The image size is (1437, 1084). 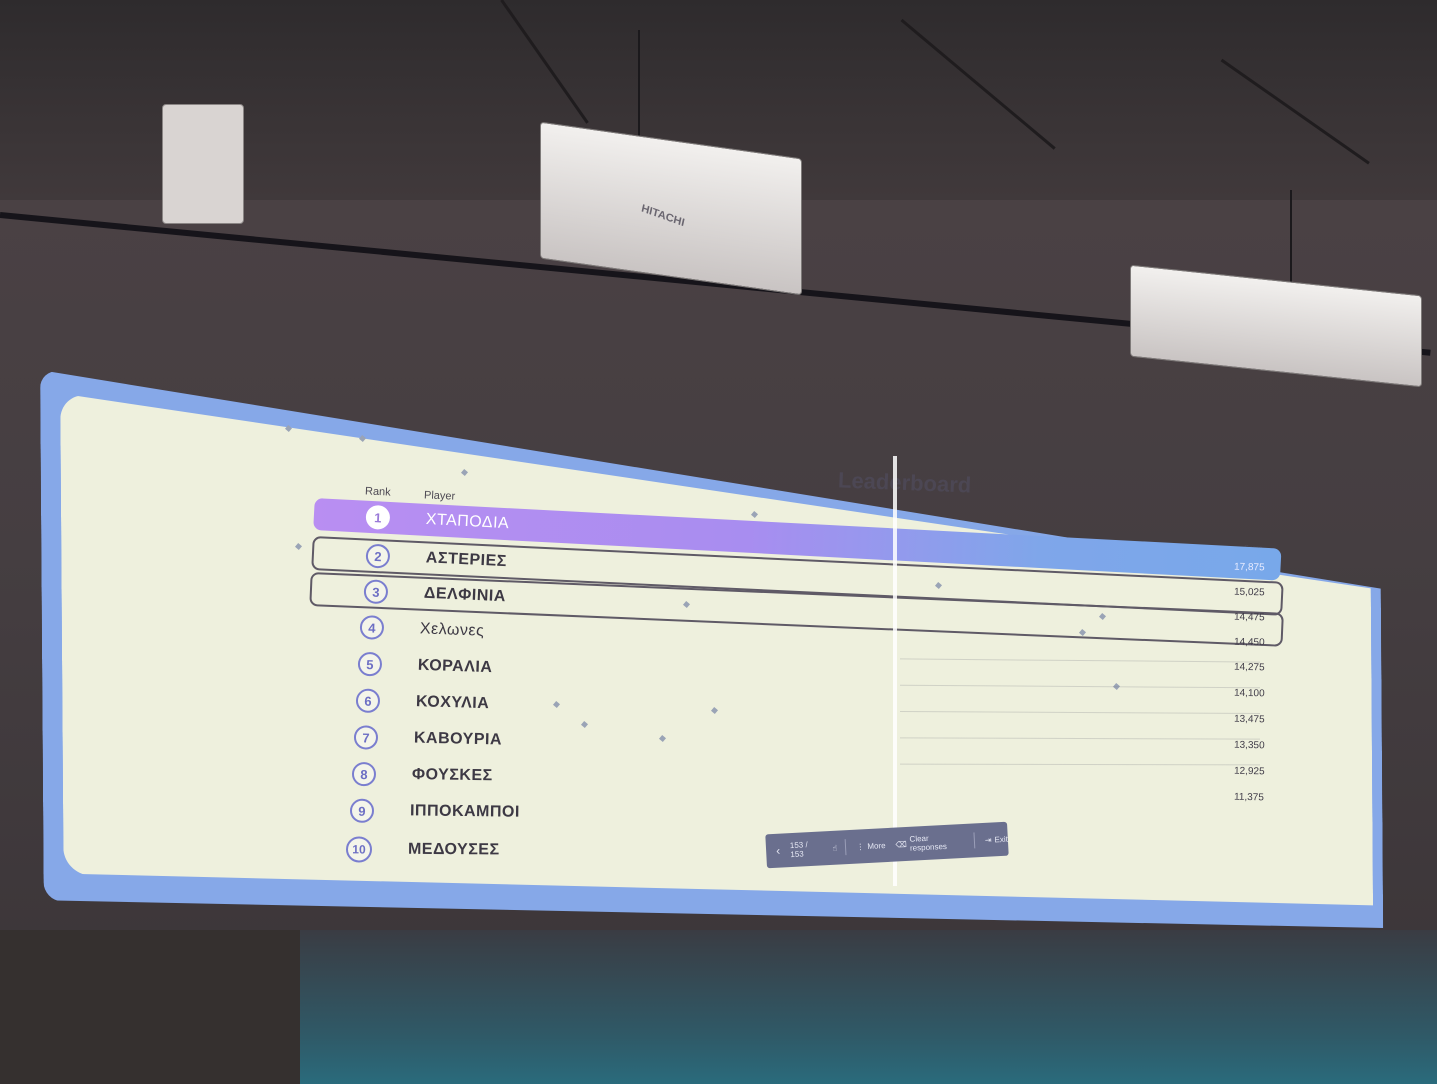 I want to click on rank-badge: 7, so click(x=366, y=737).